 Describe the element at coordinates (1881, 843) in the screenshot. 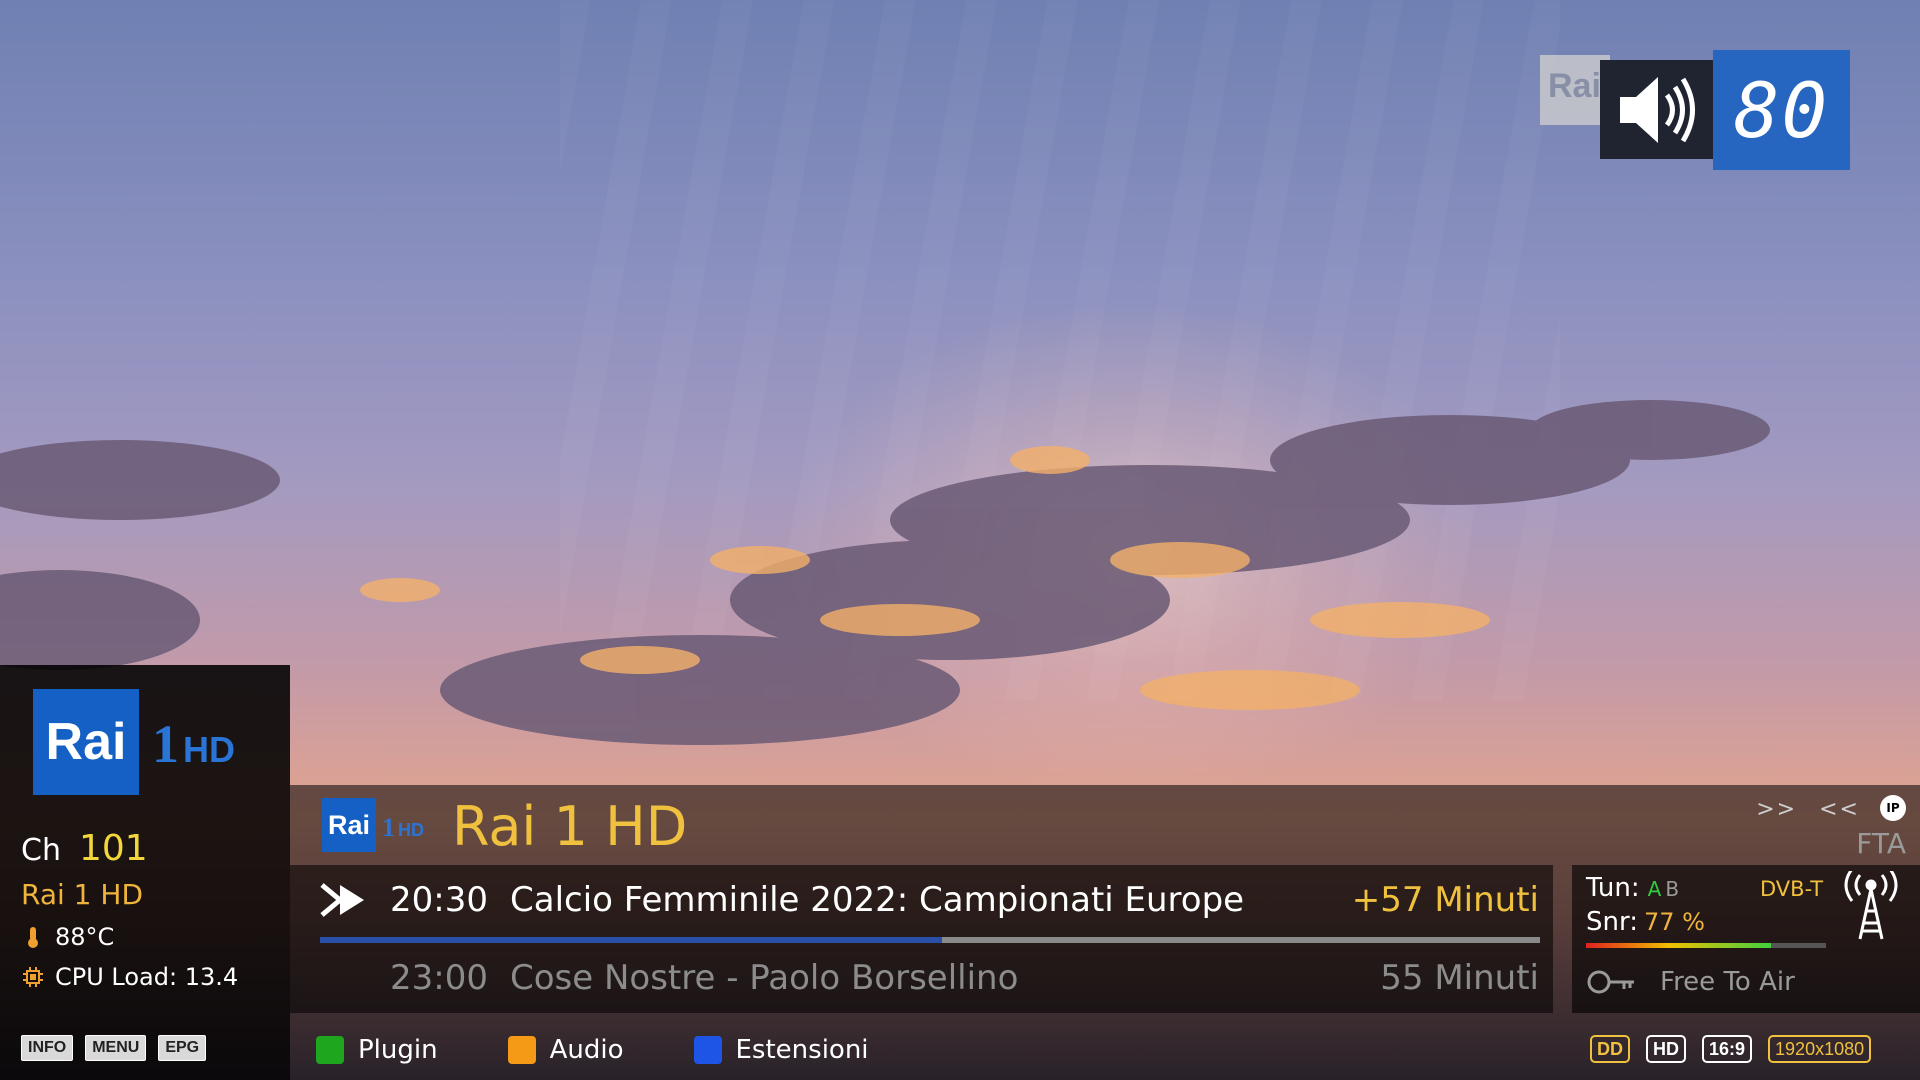

I see `fta-label: FTA` at that location.